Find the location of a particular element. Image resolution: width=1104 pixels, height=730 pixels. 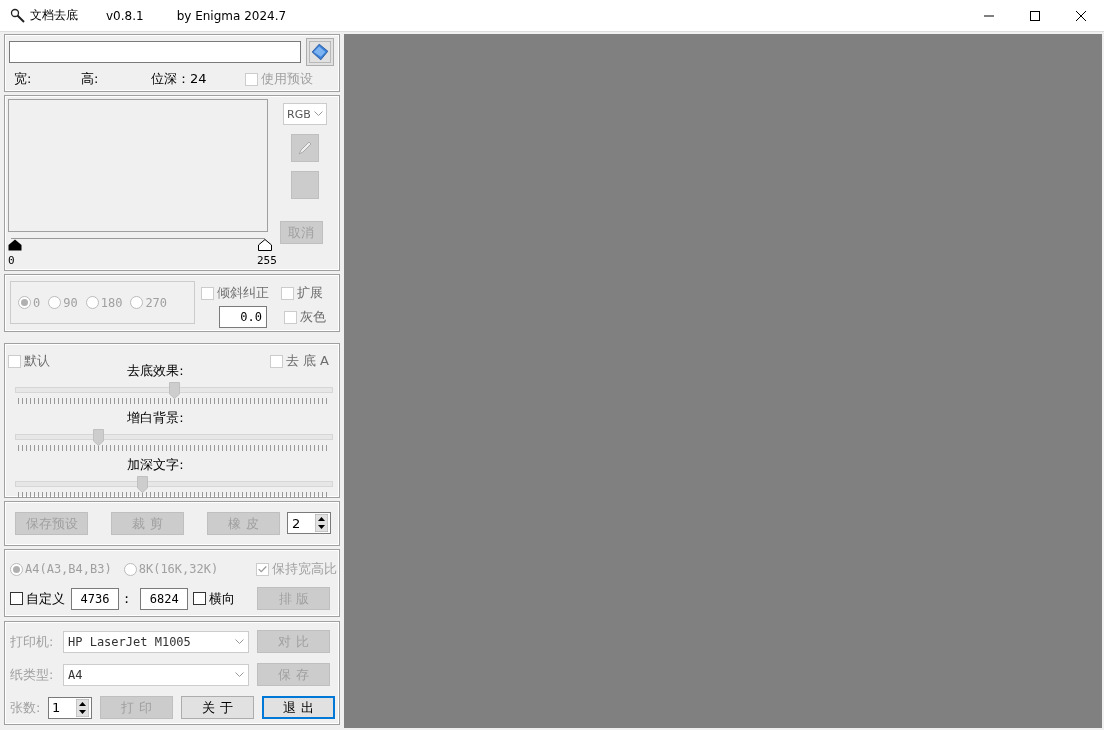

width-field: 4736 is located at coordinates (95, 598).